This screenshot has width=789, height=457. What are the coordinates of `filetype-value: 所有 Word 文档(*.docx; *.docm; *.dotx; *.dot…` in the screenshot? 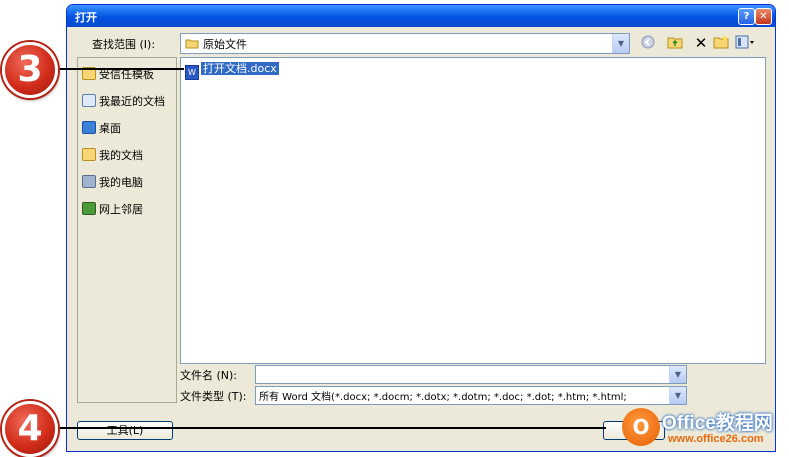 It's located at (443, 397).